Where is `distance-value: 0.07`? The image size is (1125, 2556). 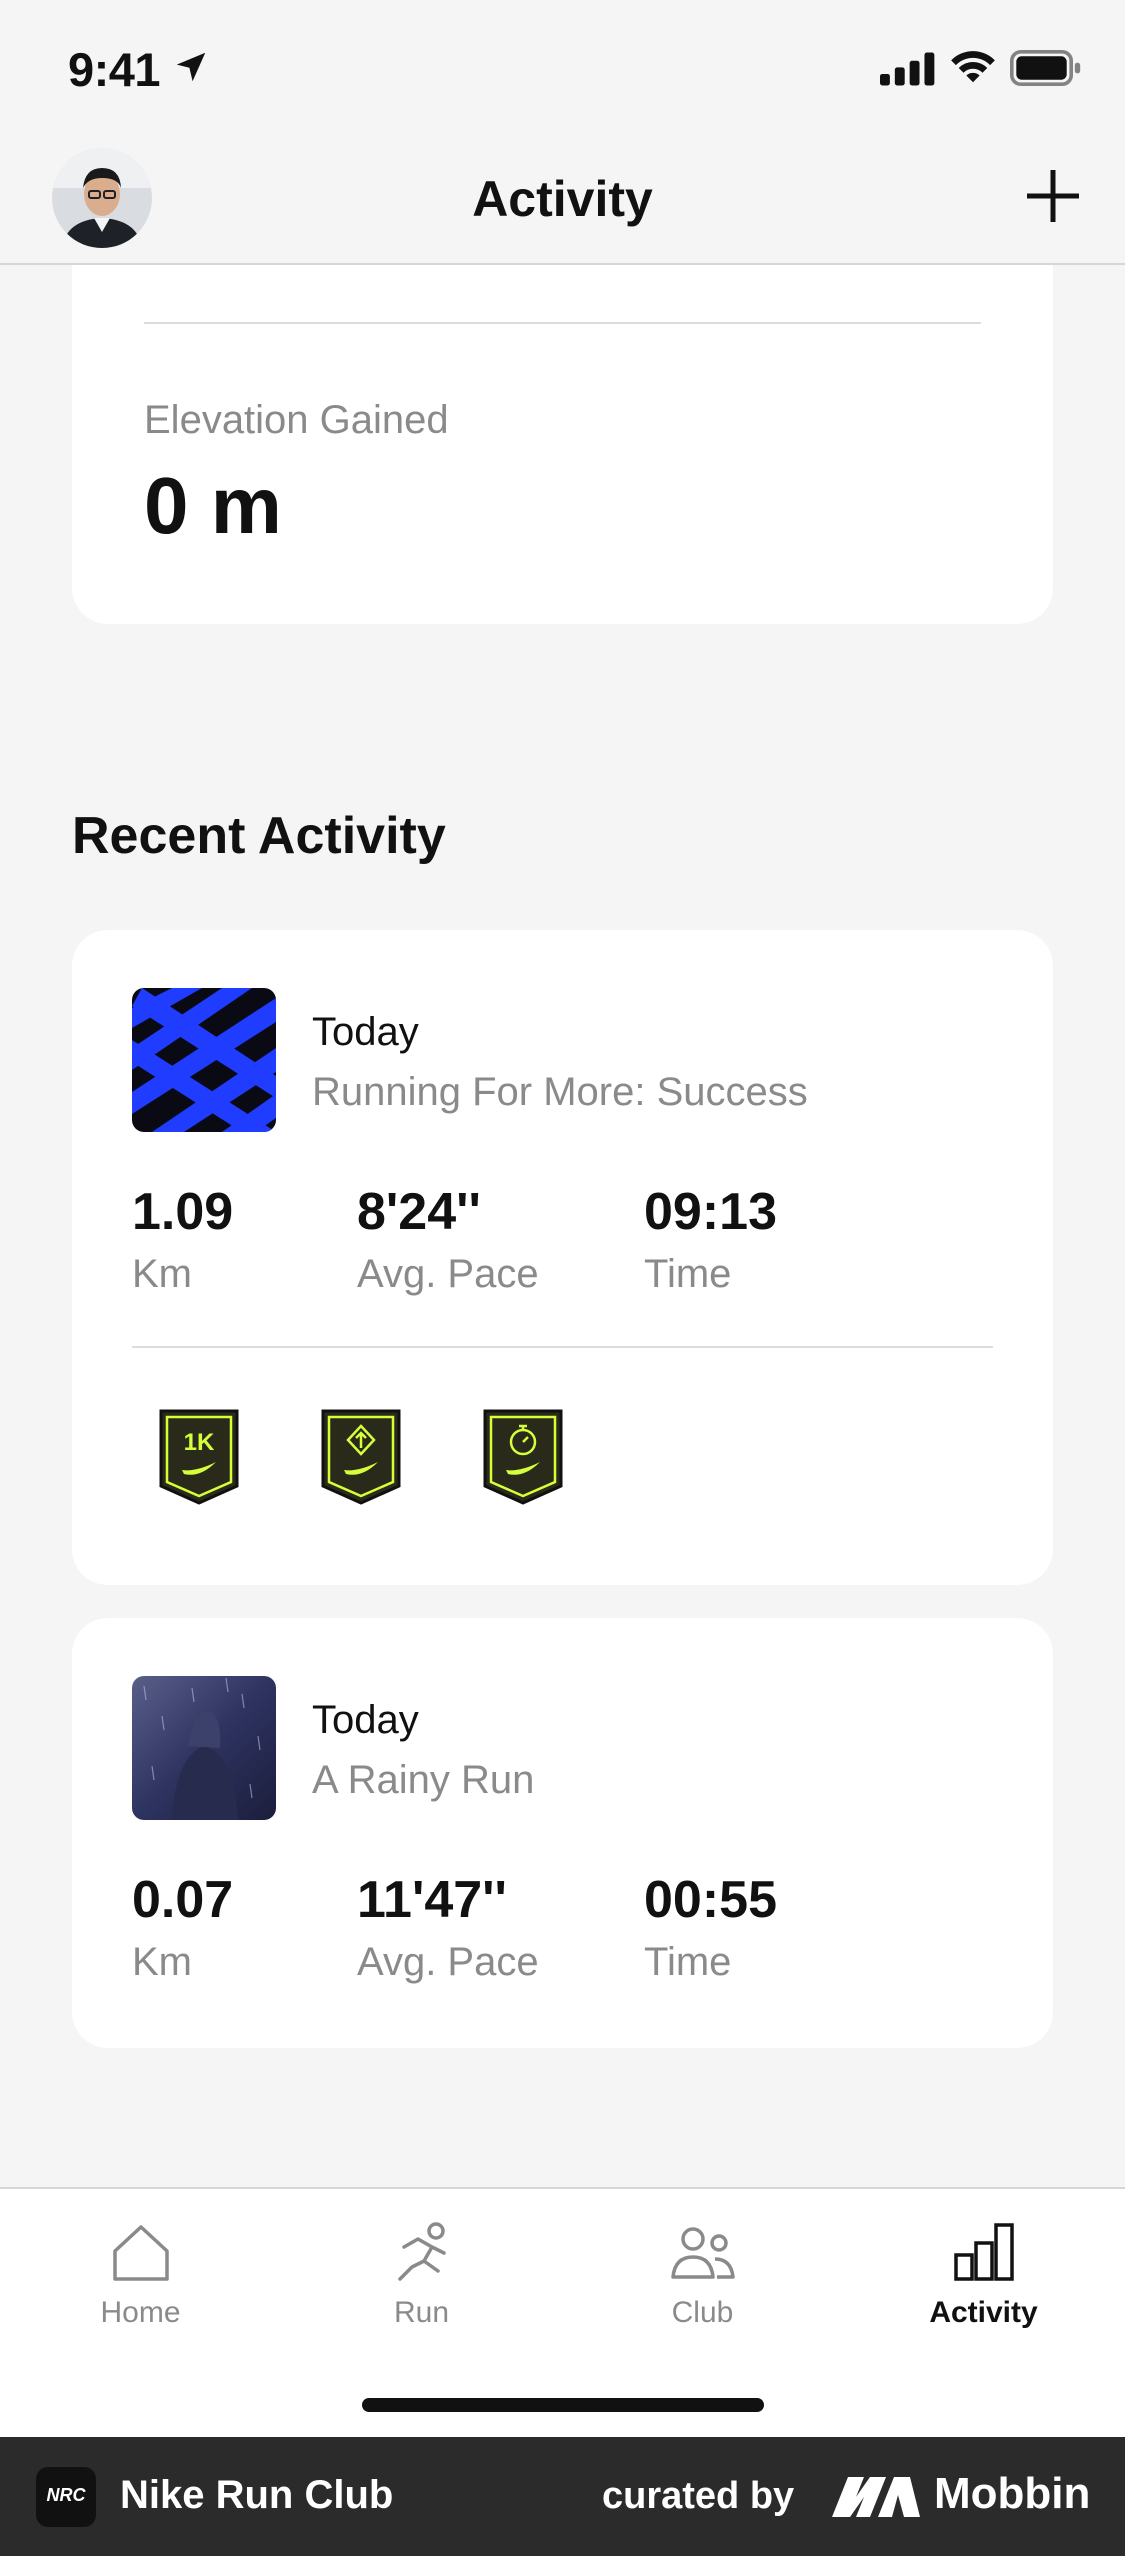 distance-value: 0.07 is located at coordinates (183, 1900).